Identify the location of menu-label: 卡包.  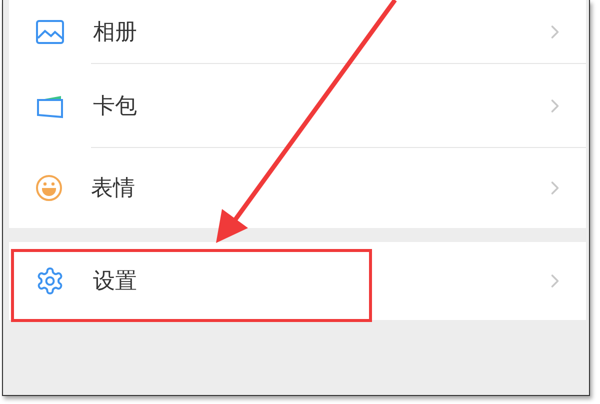
(115, 106).